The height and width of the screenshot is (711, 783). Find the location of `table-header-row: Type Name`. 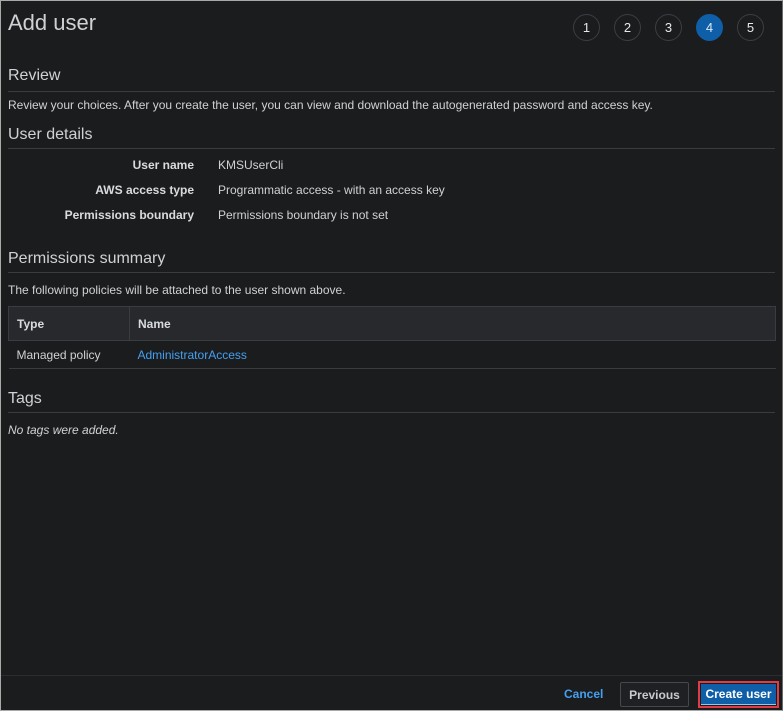

table-header-row: Type Name is located at coordinates (392, 323).